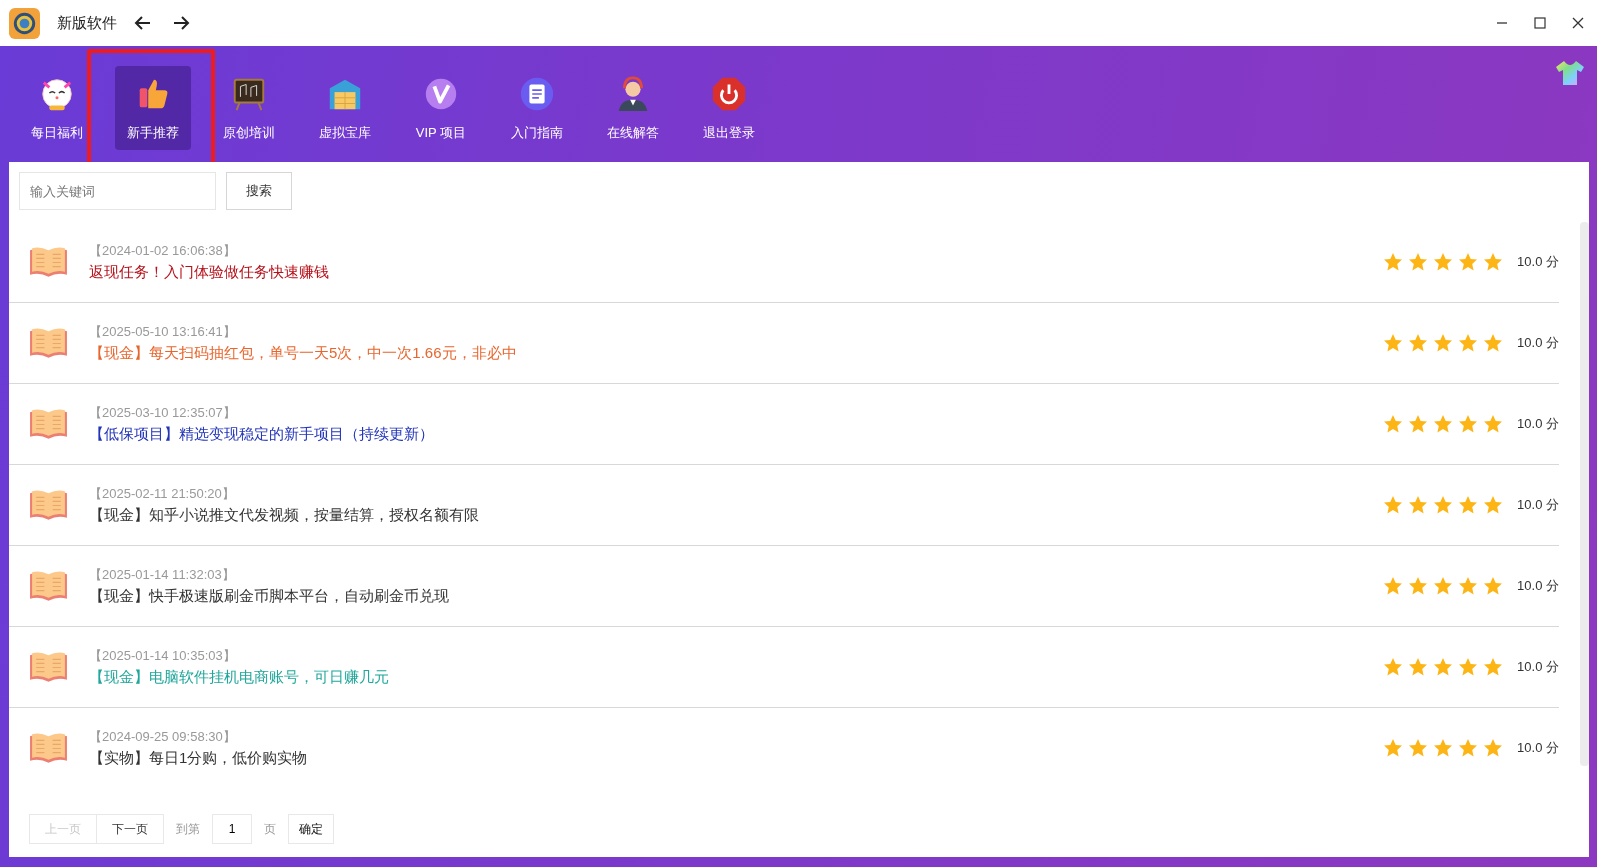 The height and width of the screenshot is (867, 1597). Describe the element at coordinates (162, 494) in the screenshot. I see `timestamp: 【2025-02-11 21:50:20】` at that location.